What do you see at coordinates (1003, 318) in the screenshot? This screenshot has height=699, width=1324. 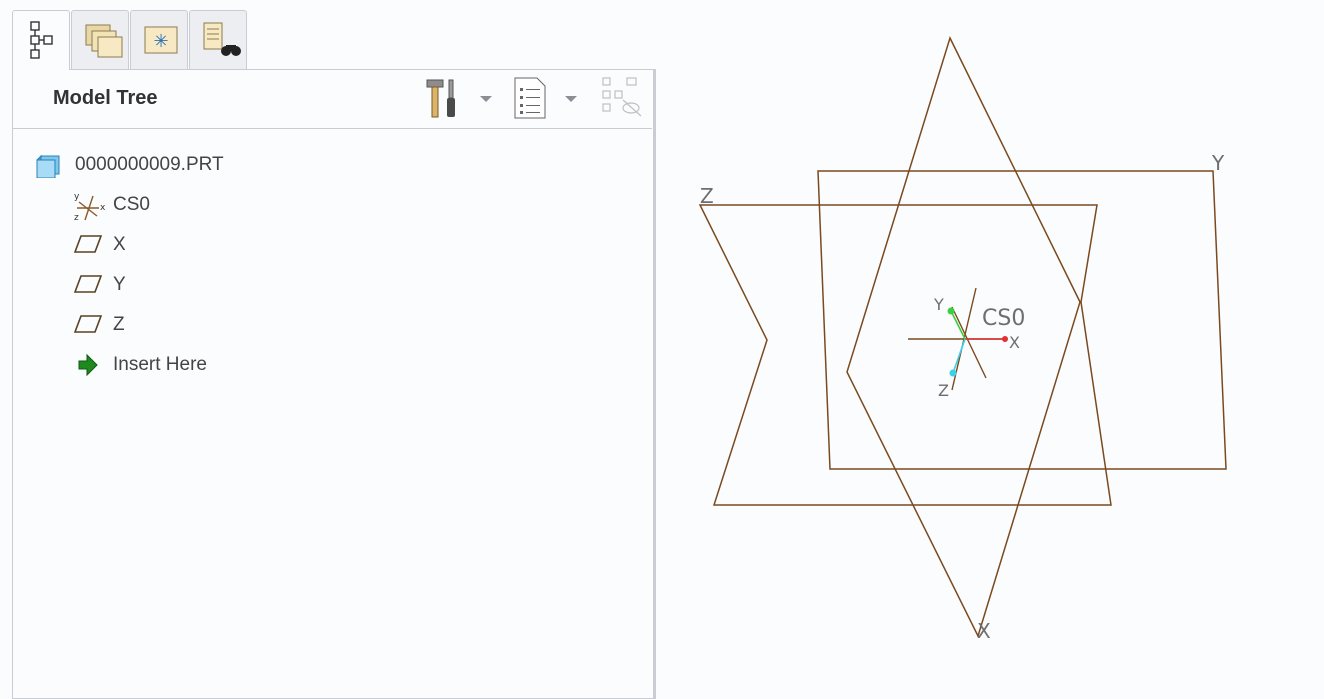 I see `csys-label: CS0` at bounding box center [1003, 318].